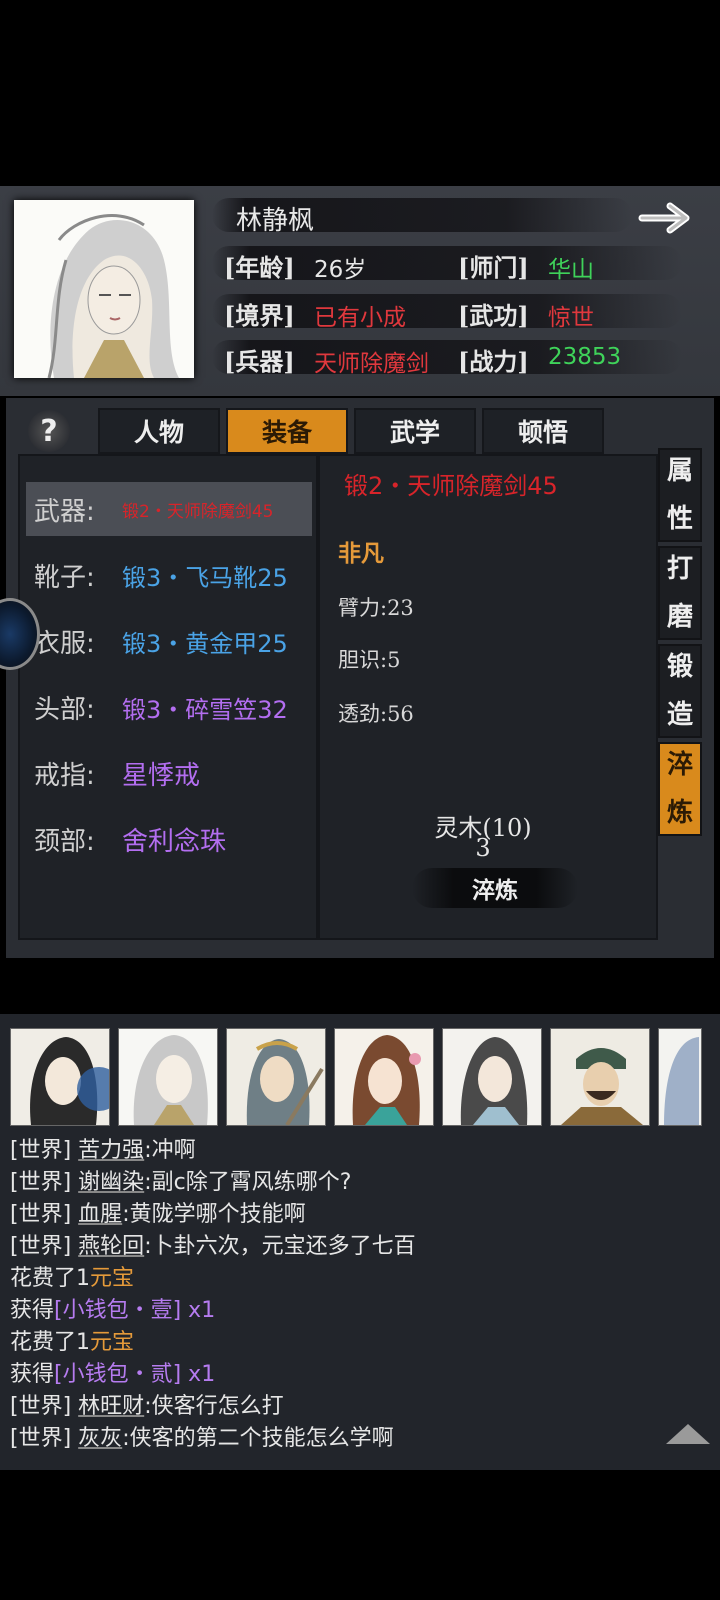 The height and width of the screenshot is (1600, 720). I want to click on equipment-slot-ring: 戒指: 星悸戒, so click(169, 773).